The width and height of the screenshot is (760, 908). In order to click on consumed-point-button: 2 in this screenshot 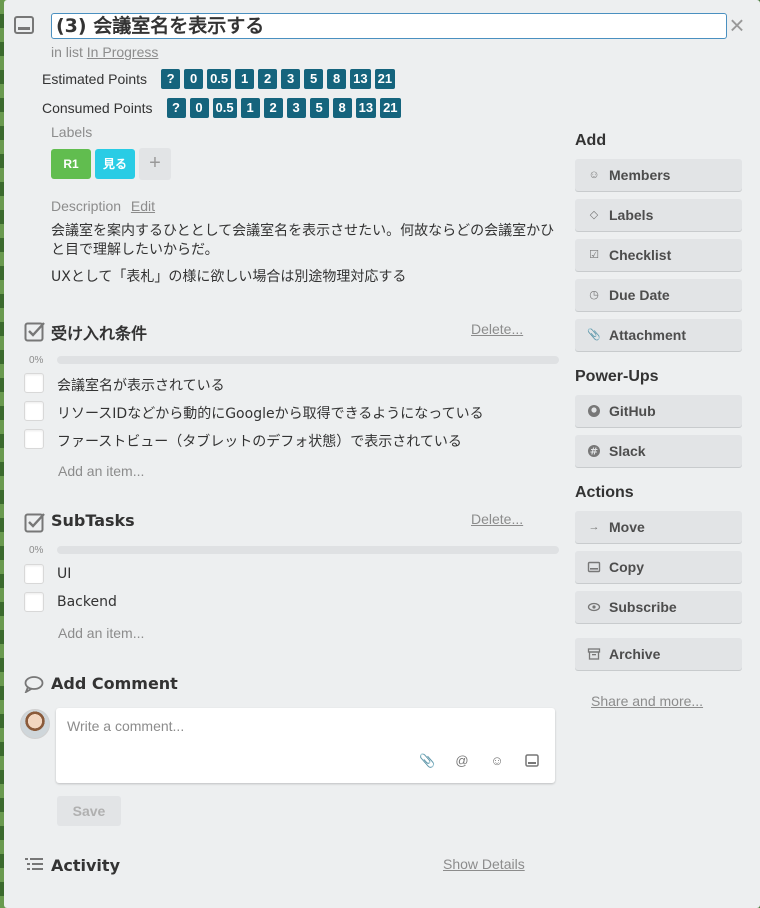, I will do `click(273, 108)`.